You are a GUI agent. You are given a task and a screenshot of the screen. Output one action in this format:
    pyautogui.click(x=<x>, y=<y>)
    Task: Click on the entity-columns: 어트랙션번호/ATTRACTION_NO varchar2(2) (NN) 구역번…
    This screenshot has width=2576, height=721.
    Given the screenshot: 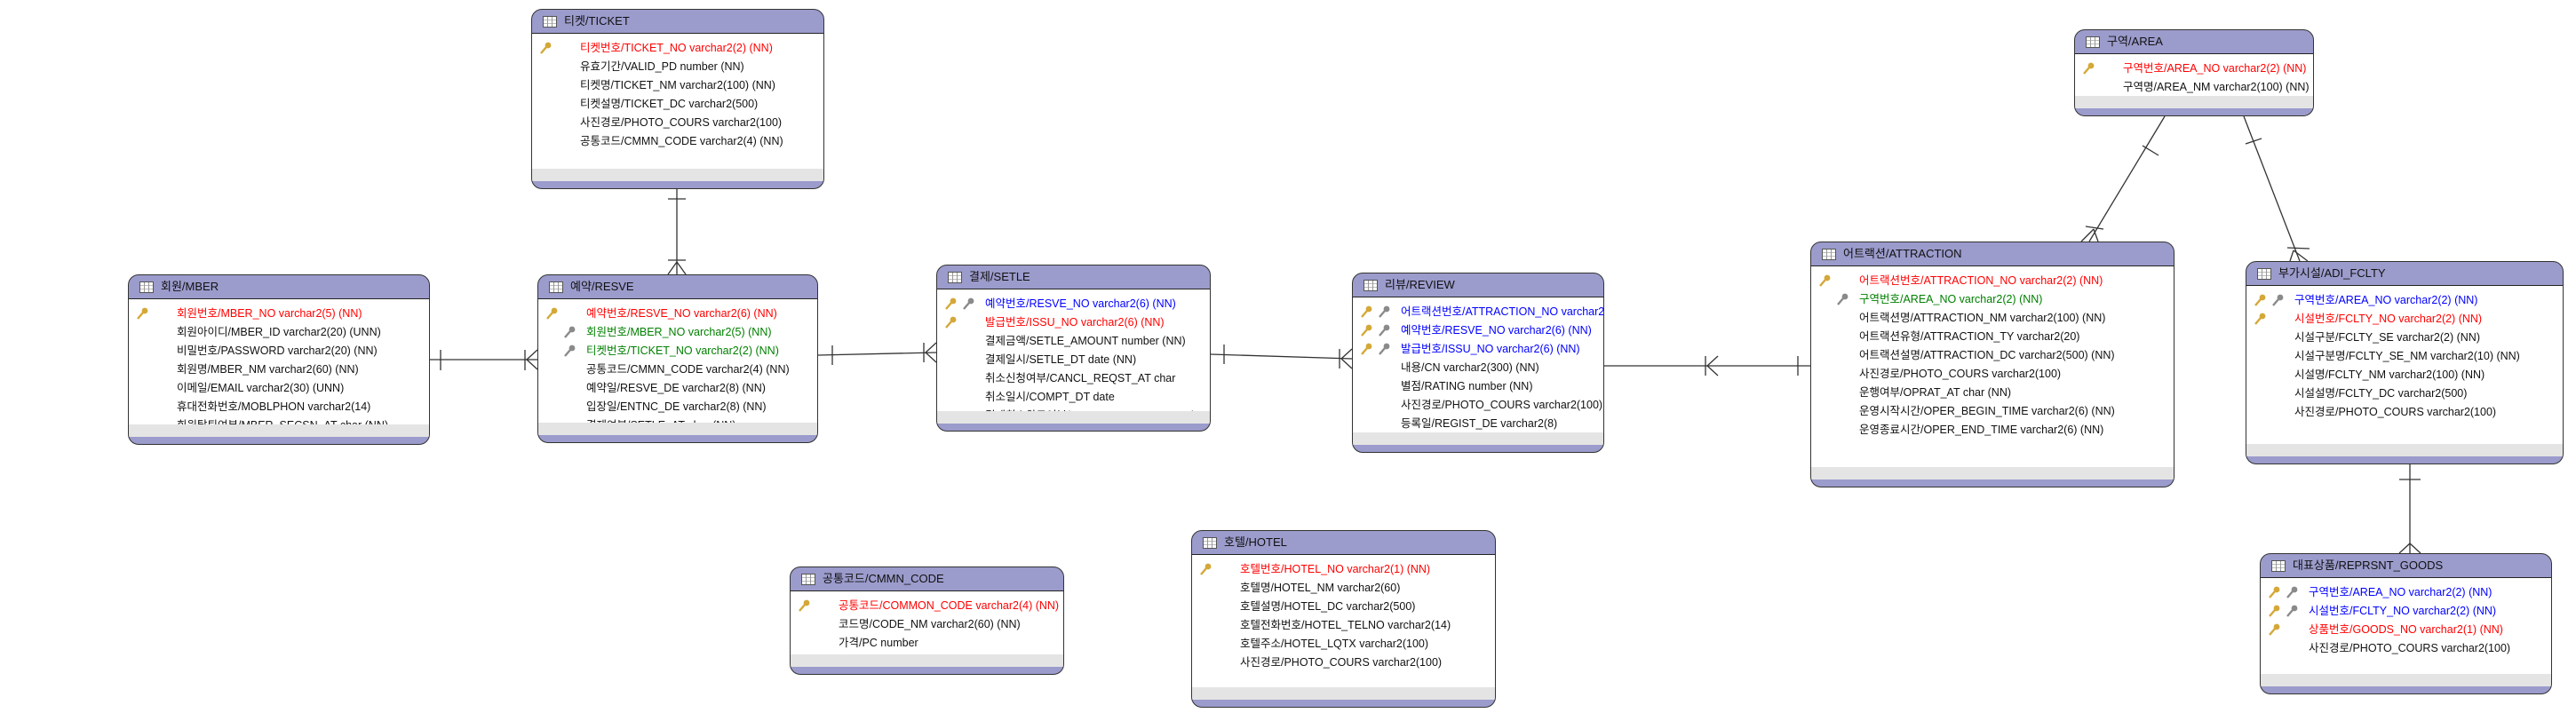 What is the action you would take?
    pyautogui.click(x=1992, y=366)
    